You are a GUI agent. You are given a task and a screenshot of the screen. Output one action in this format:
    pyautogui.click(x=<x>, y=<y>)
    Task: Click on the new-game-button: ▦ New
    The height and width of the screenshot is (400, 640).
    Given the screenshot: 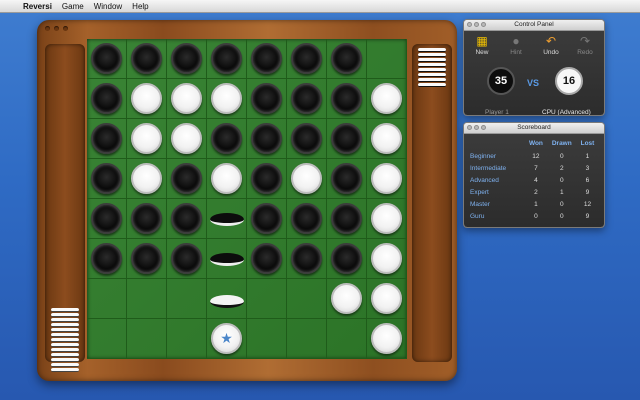 What is the action you would take?
    pyautogui.click(x=482, y=44)
    